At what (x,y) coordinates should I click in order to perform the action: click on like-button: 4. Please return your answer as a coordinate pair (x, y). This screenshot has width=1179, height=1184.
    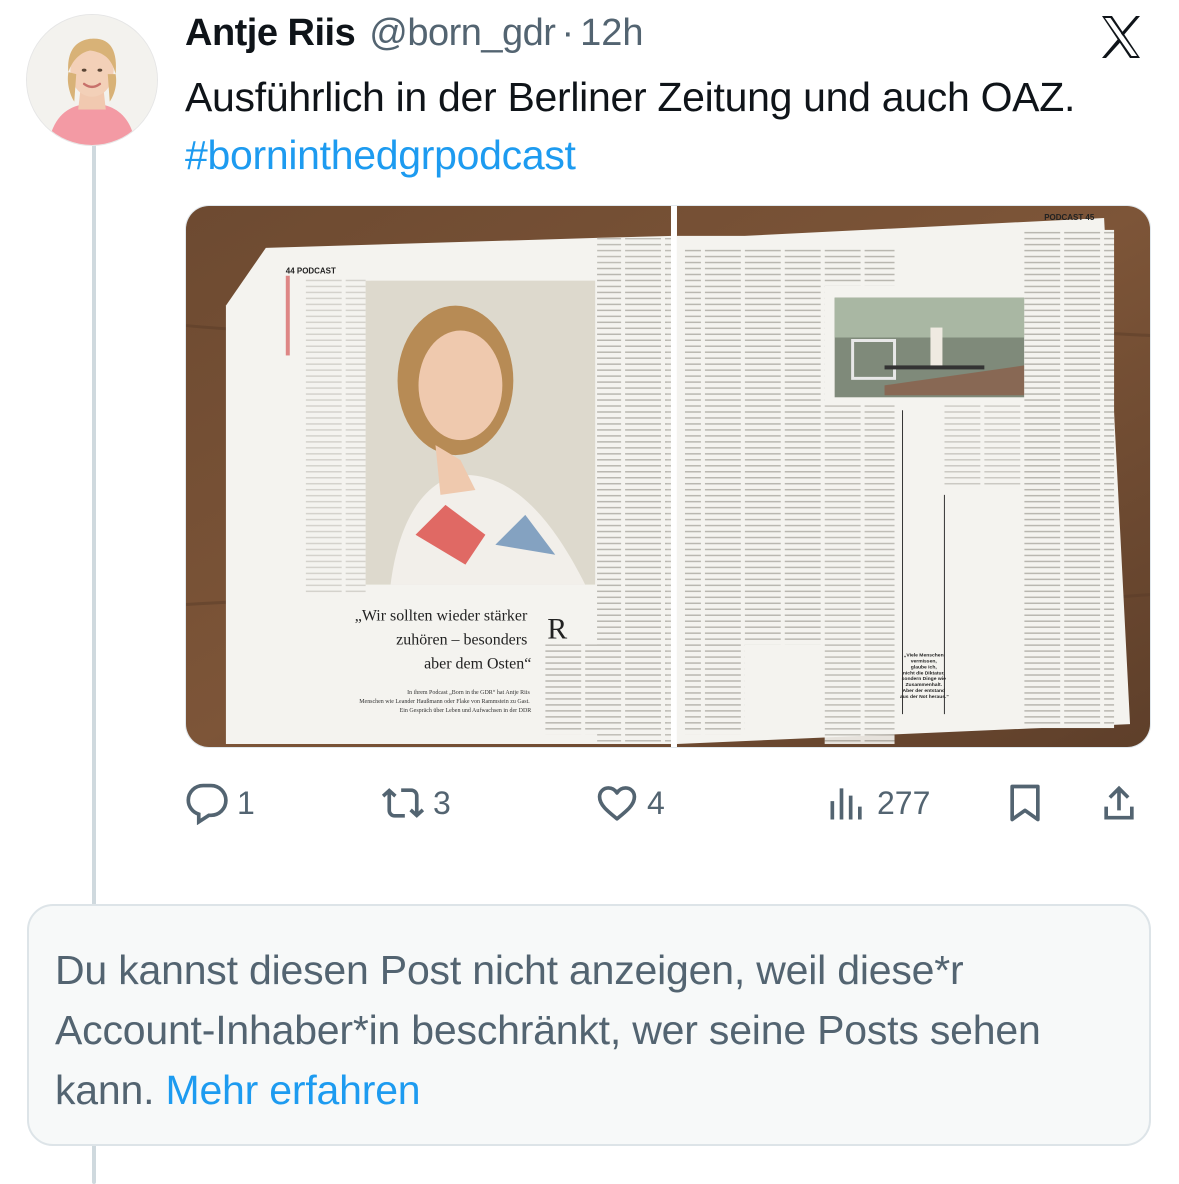
    Looking at the image, I should click on (630, 803).